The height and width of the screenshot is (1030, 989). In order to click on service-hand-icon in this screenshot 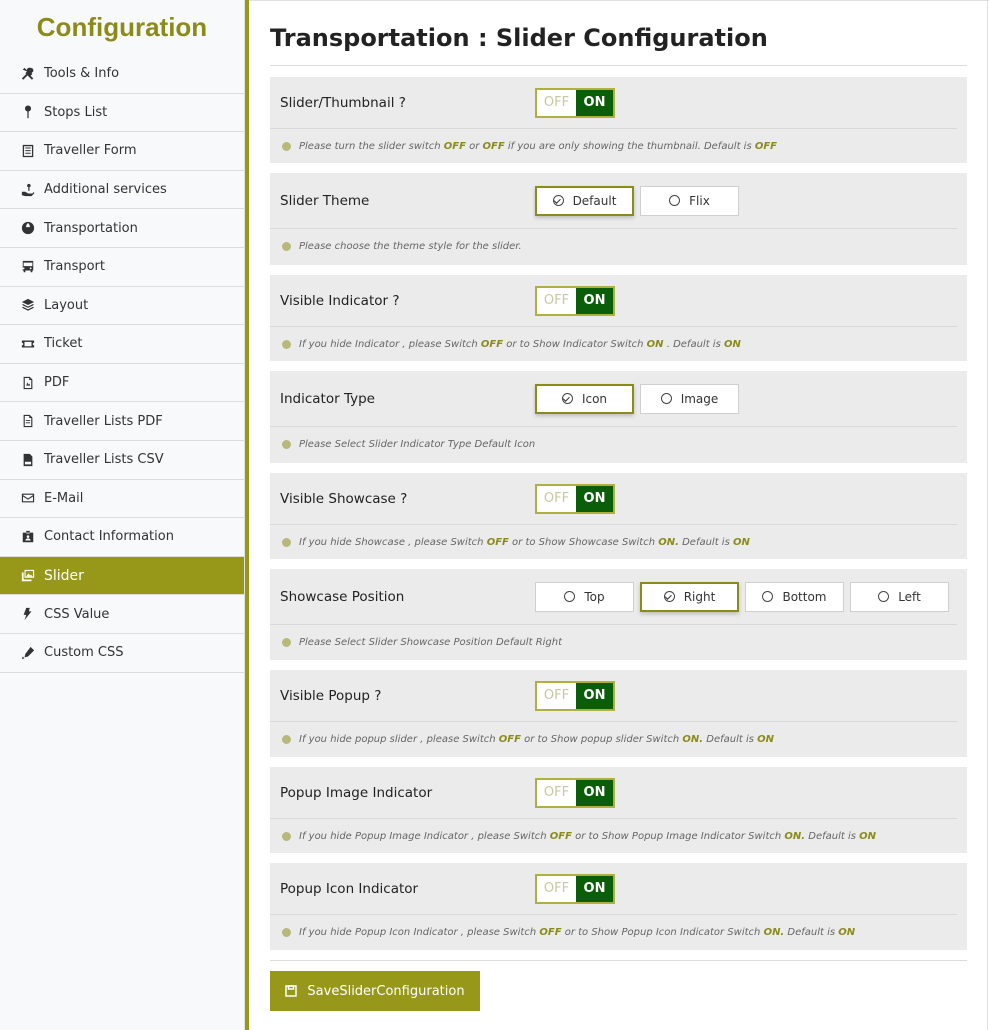, I will do `click(28, 190)`.